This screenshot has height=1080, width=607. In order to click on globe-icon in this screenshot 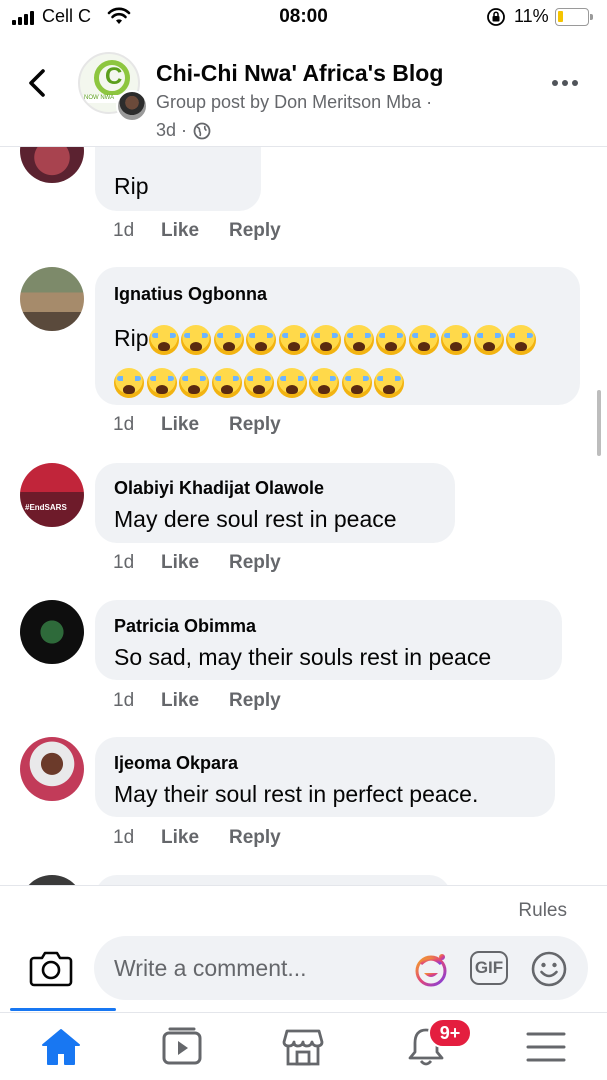, I will do `click(202, 130)`.